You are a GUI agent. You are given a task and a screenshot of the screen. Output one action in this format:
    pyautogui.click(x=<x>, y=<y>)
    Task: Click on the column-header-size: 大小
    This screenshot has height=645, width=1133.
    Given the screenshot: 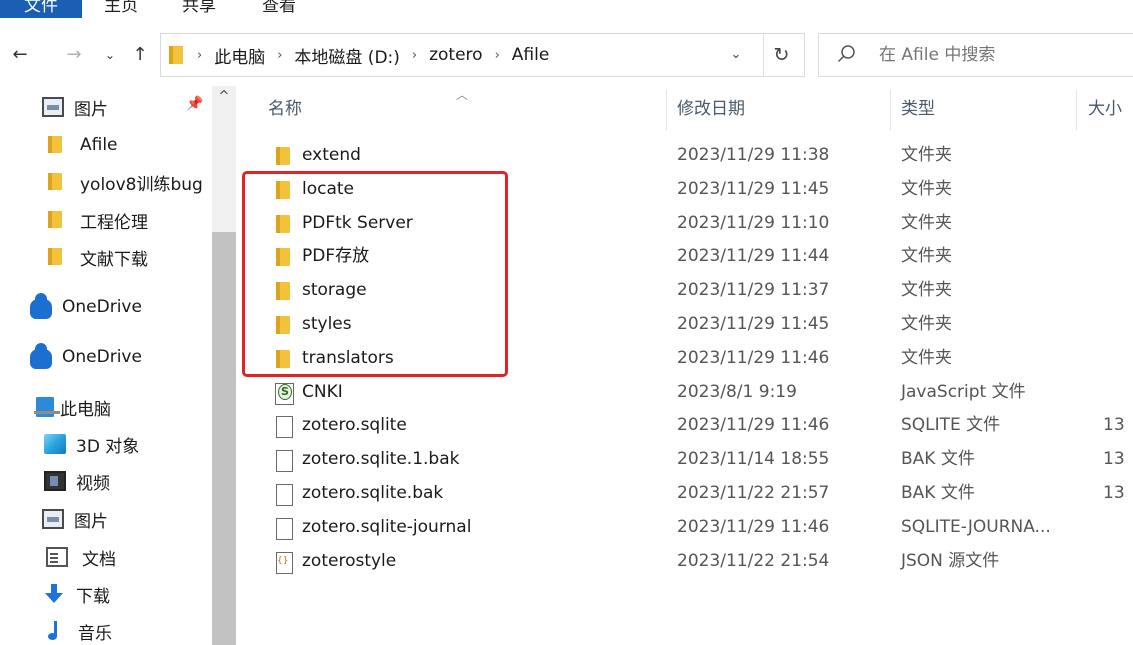 What is the action you would take?
    pyautogui.click(x=1105, y=109)
    